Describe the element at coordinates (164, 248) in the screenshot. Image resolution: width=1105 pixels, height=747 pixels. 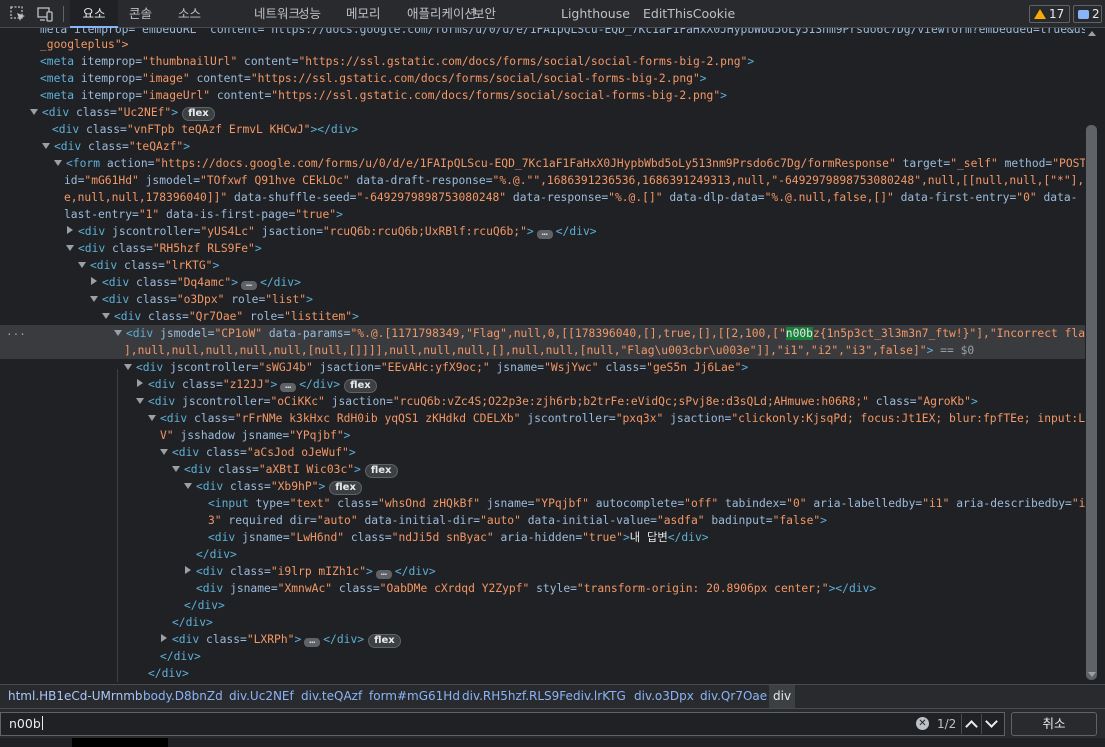
I see `dom-line: <div class="RH5hzf RLS9Fe">` at that location.